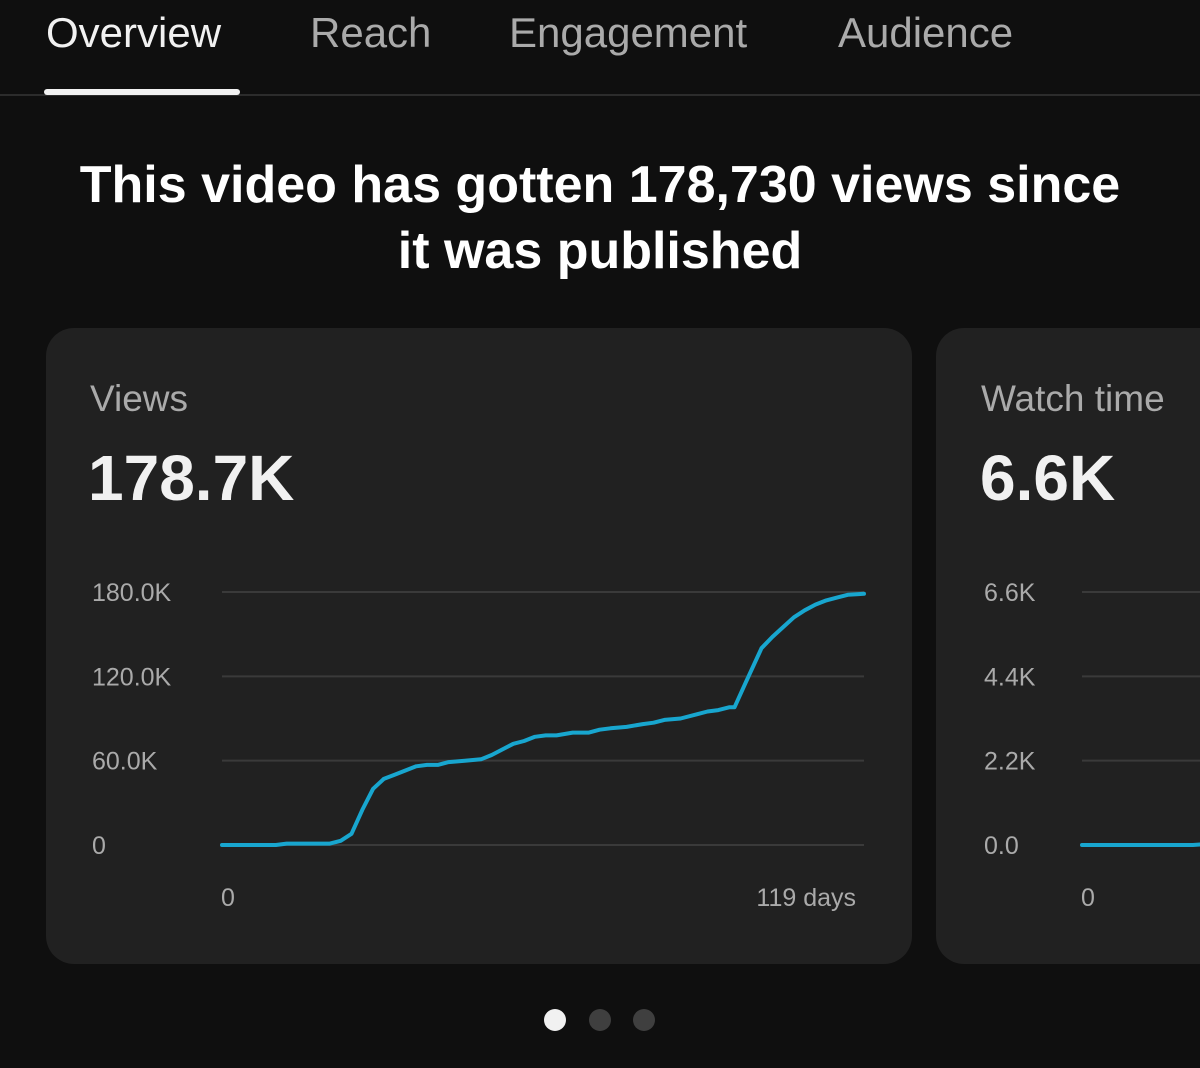  Describe the element at coordinates (543, 719) in the screenshot. I see `views-series-line` at that location.